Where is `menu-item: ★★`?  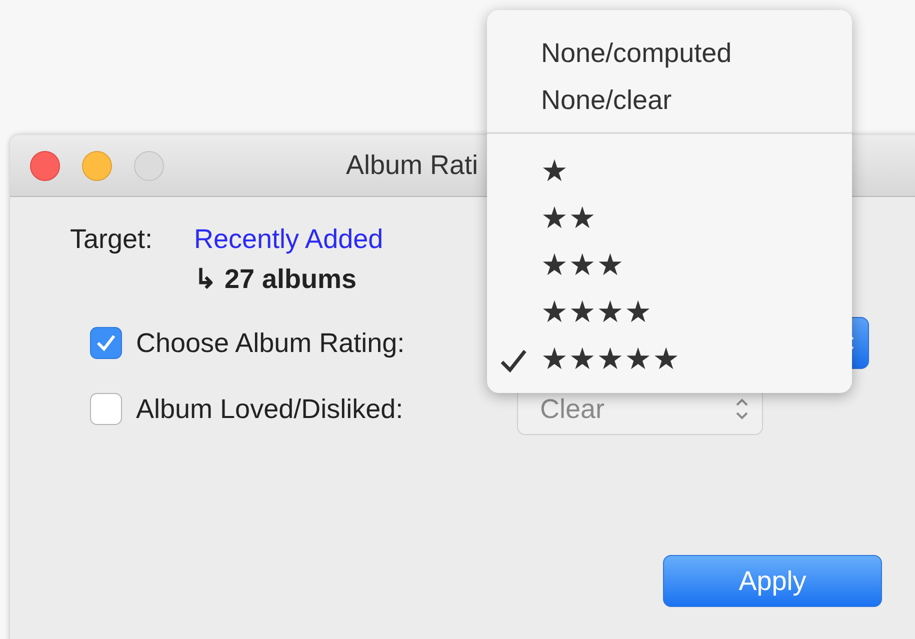
menu-item: ★★ is located at coordinates (669, 218).